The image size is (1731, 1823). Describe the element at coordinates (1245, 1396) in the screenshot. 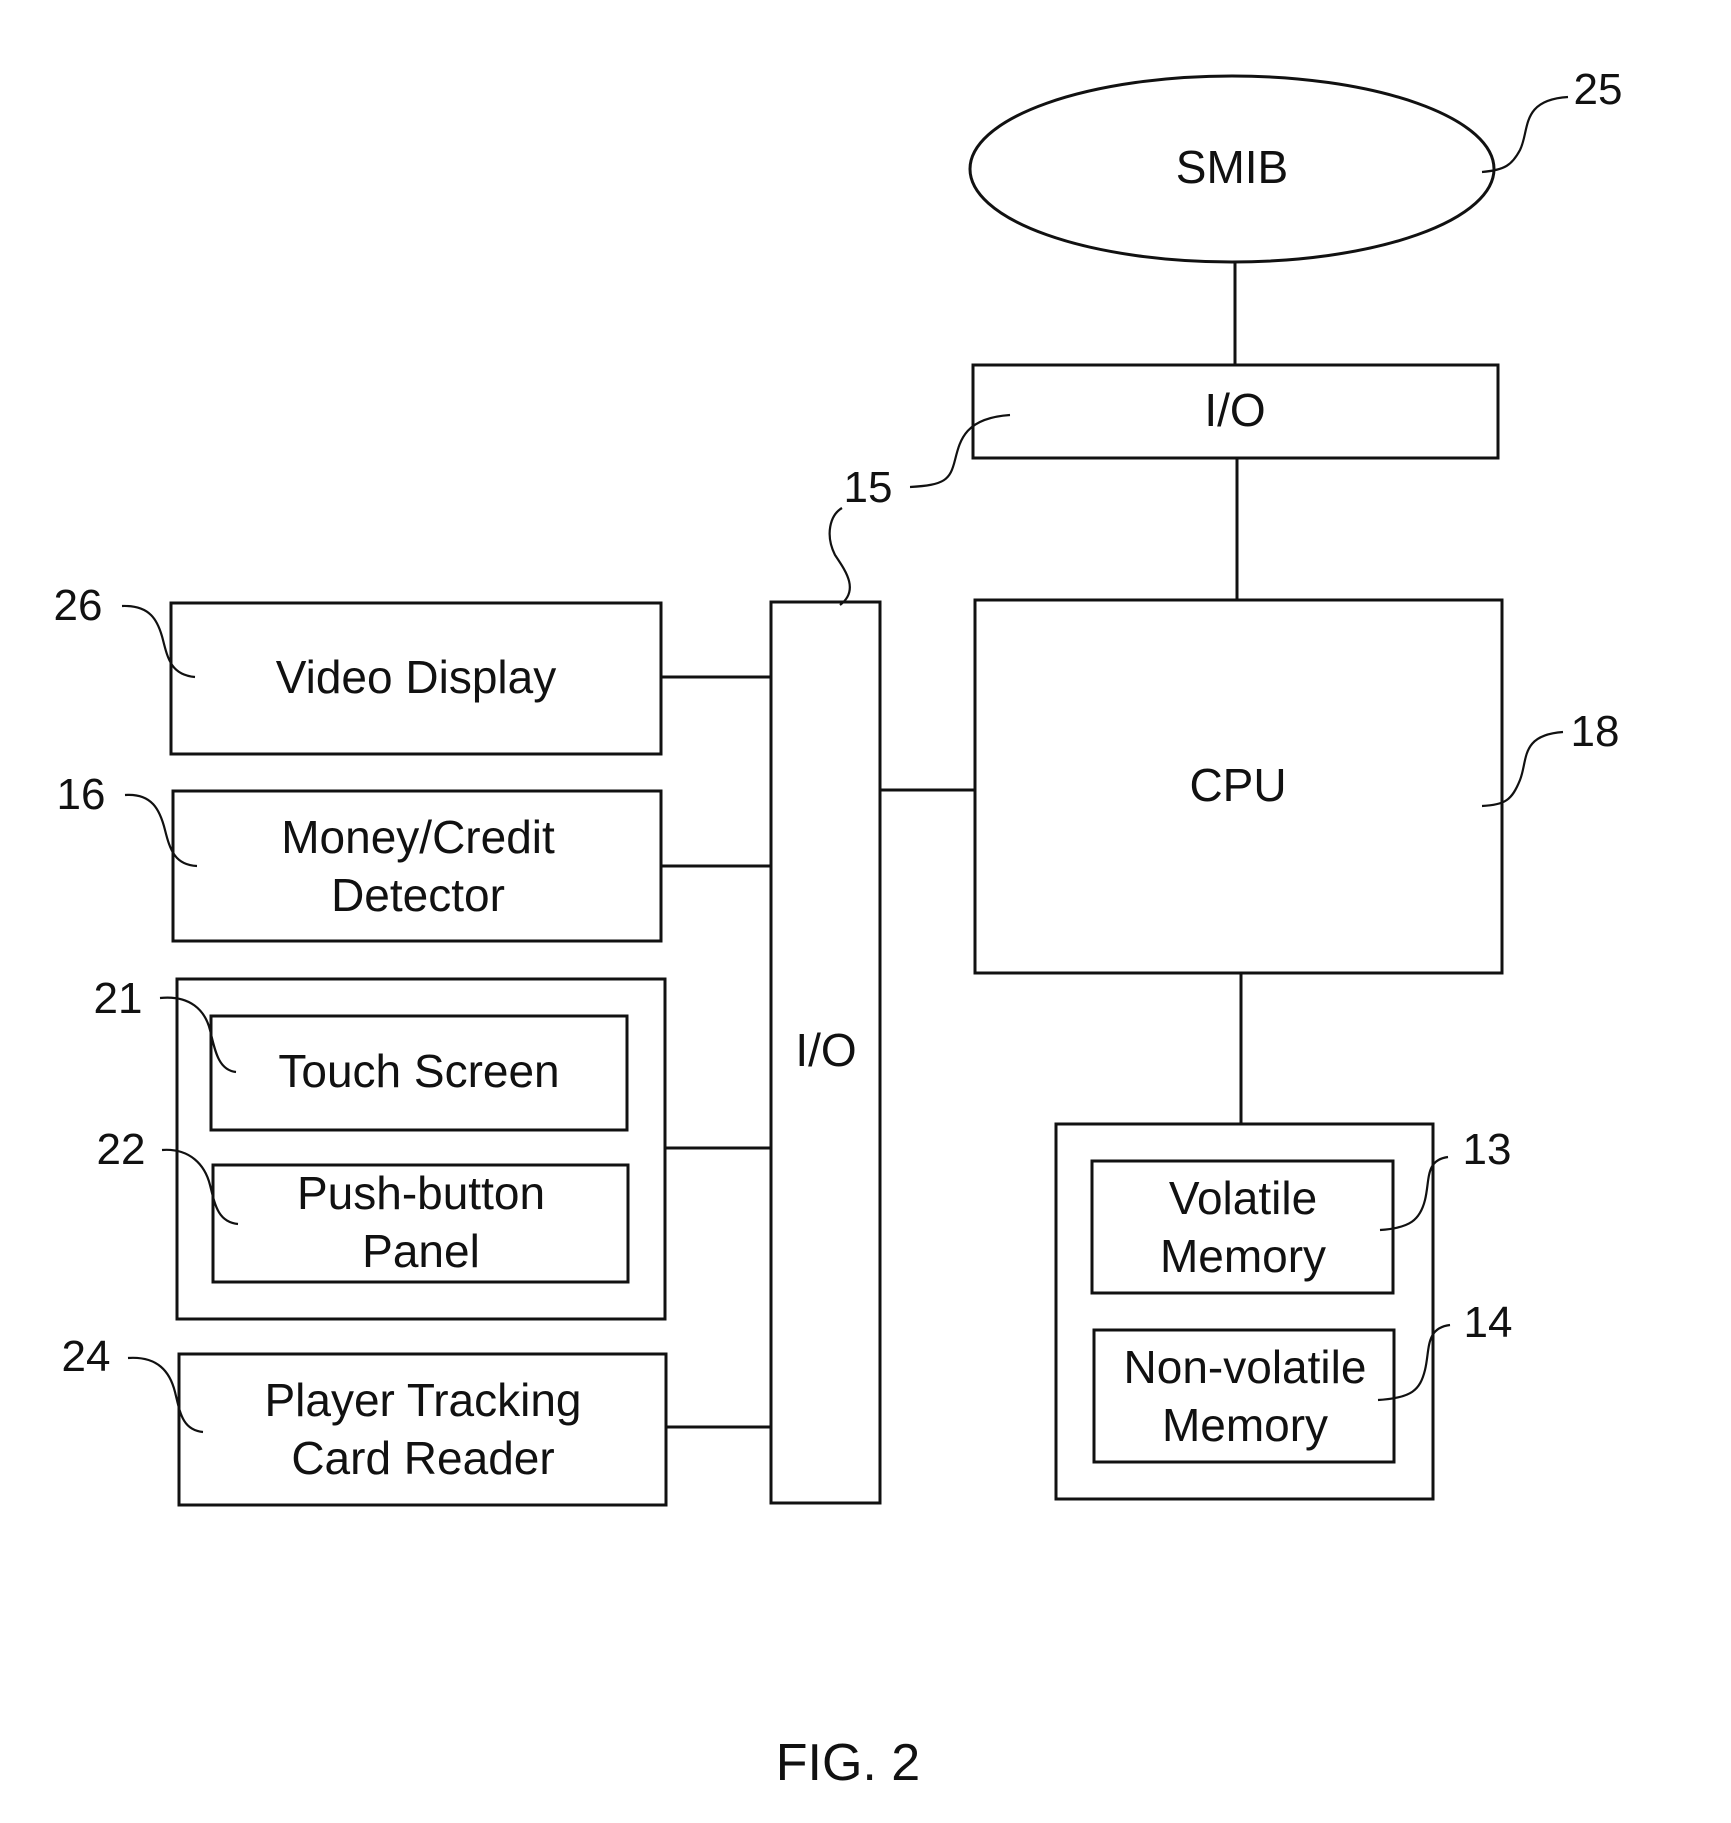

I see `nonvolatile-memory-label: Non-volatile Memory` at that location.